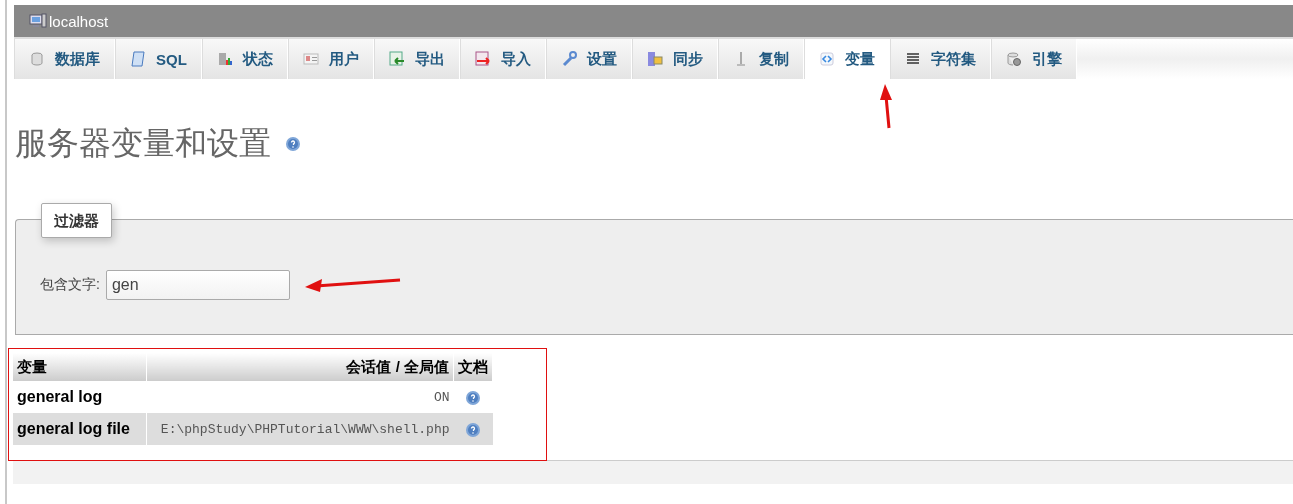  Describe the element at coordinates (300, 429) in the screenshot. I see `variable-value: E:\phpStudy\PHPTutorial\WWW\shell.php` at that location.